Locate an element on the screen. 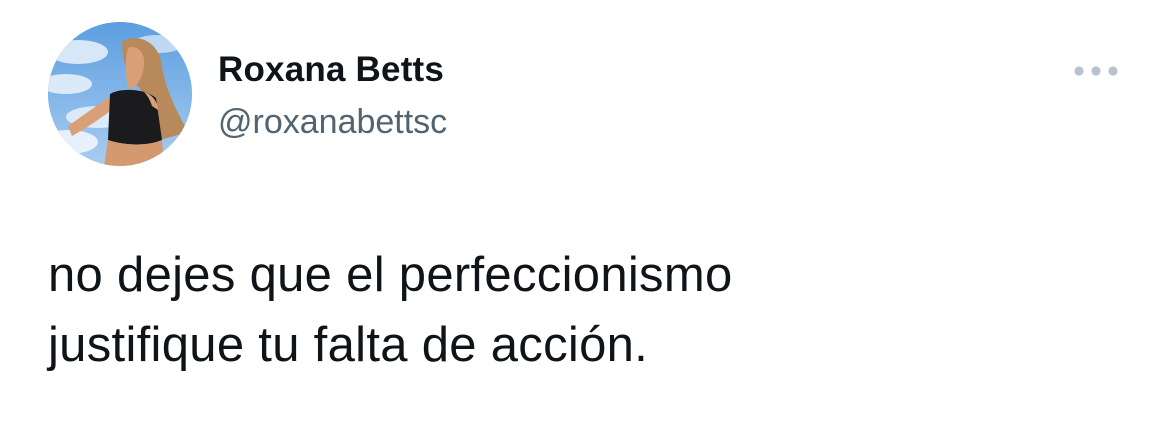 This screenshot has width=1170, height=426. more-options-button is located at coordinates (1096, 71).